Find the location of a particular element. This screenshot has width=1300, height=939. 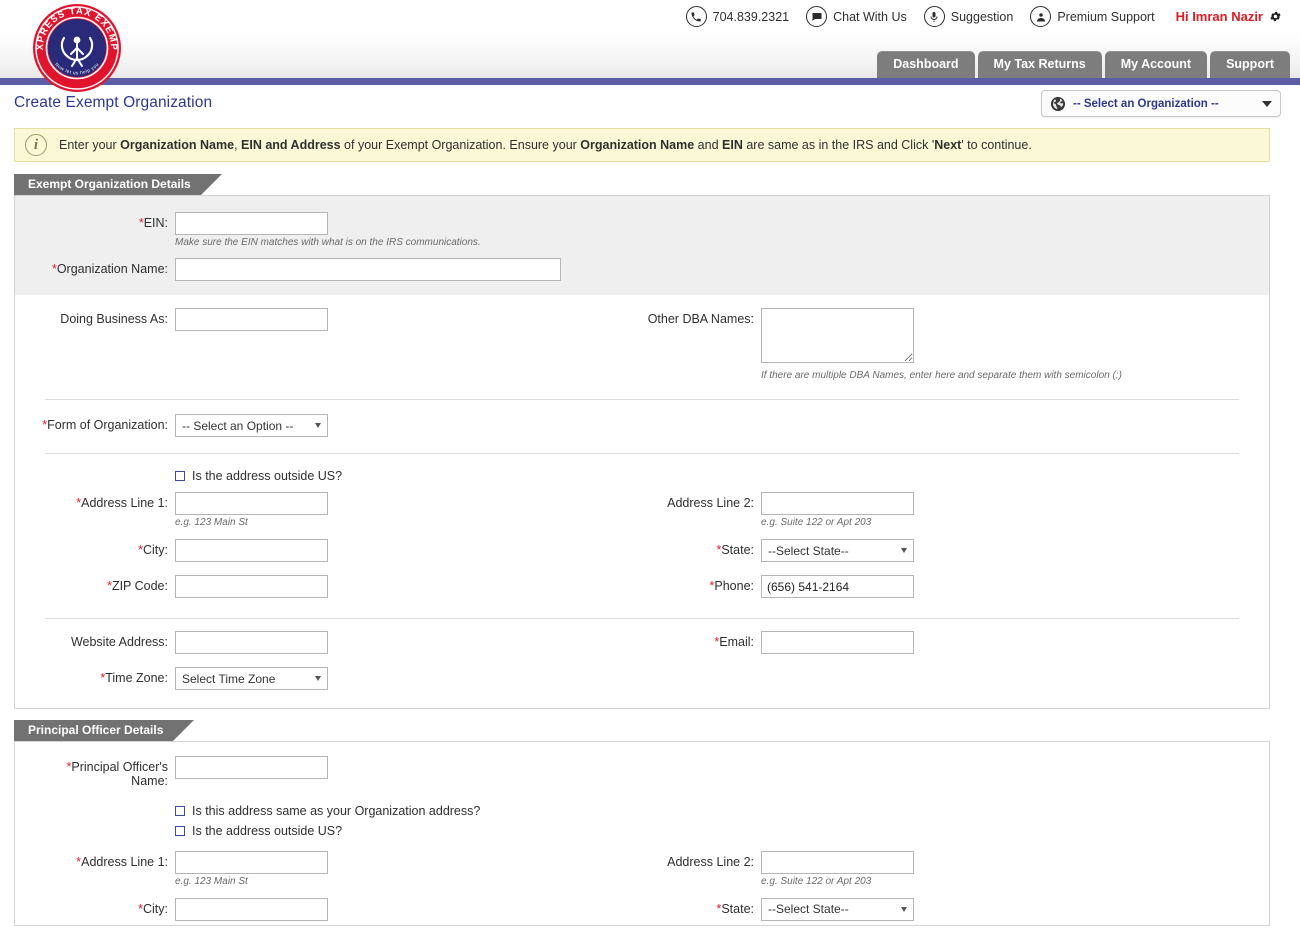

header-chat-label: Chat With Us is located at coordinates (870, 16).